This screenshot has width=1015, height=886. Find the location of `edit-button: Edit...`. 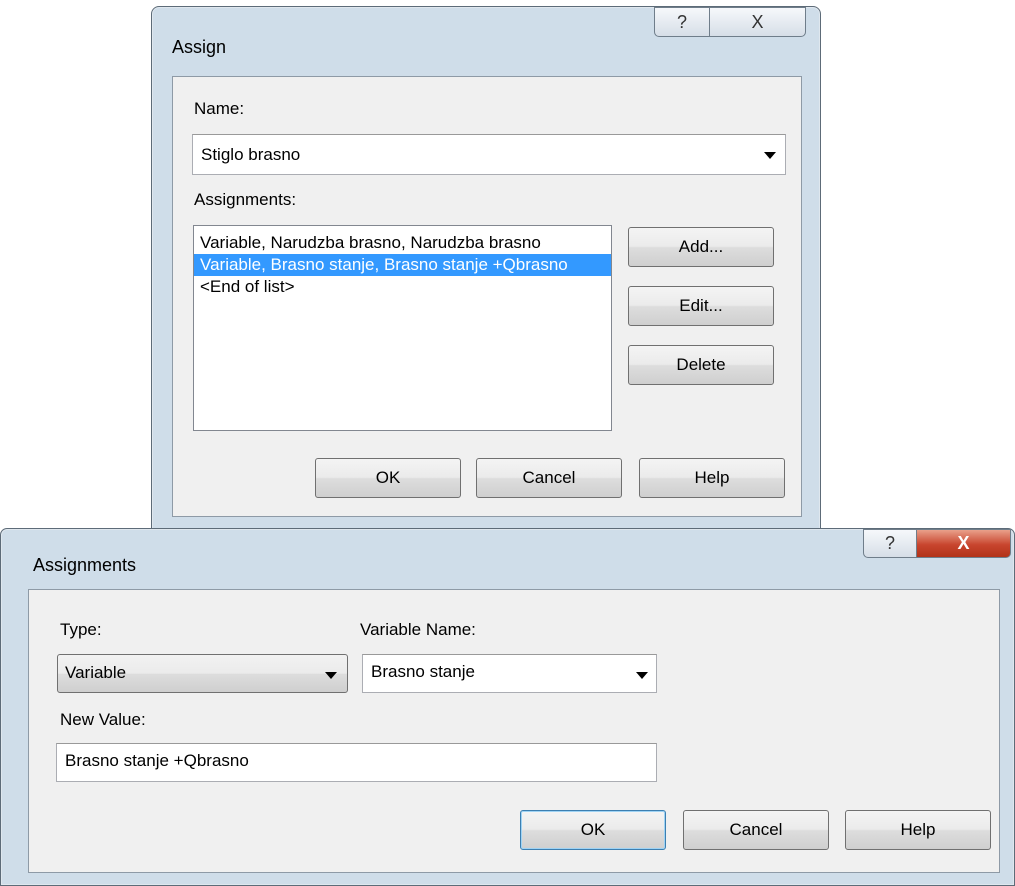

edit-button: Edit... is located at coordinates (701, 306).